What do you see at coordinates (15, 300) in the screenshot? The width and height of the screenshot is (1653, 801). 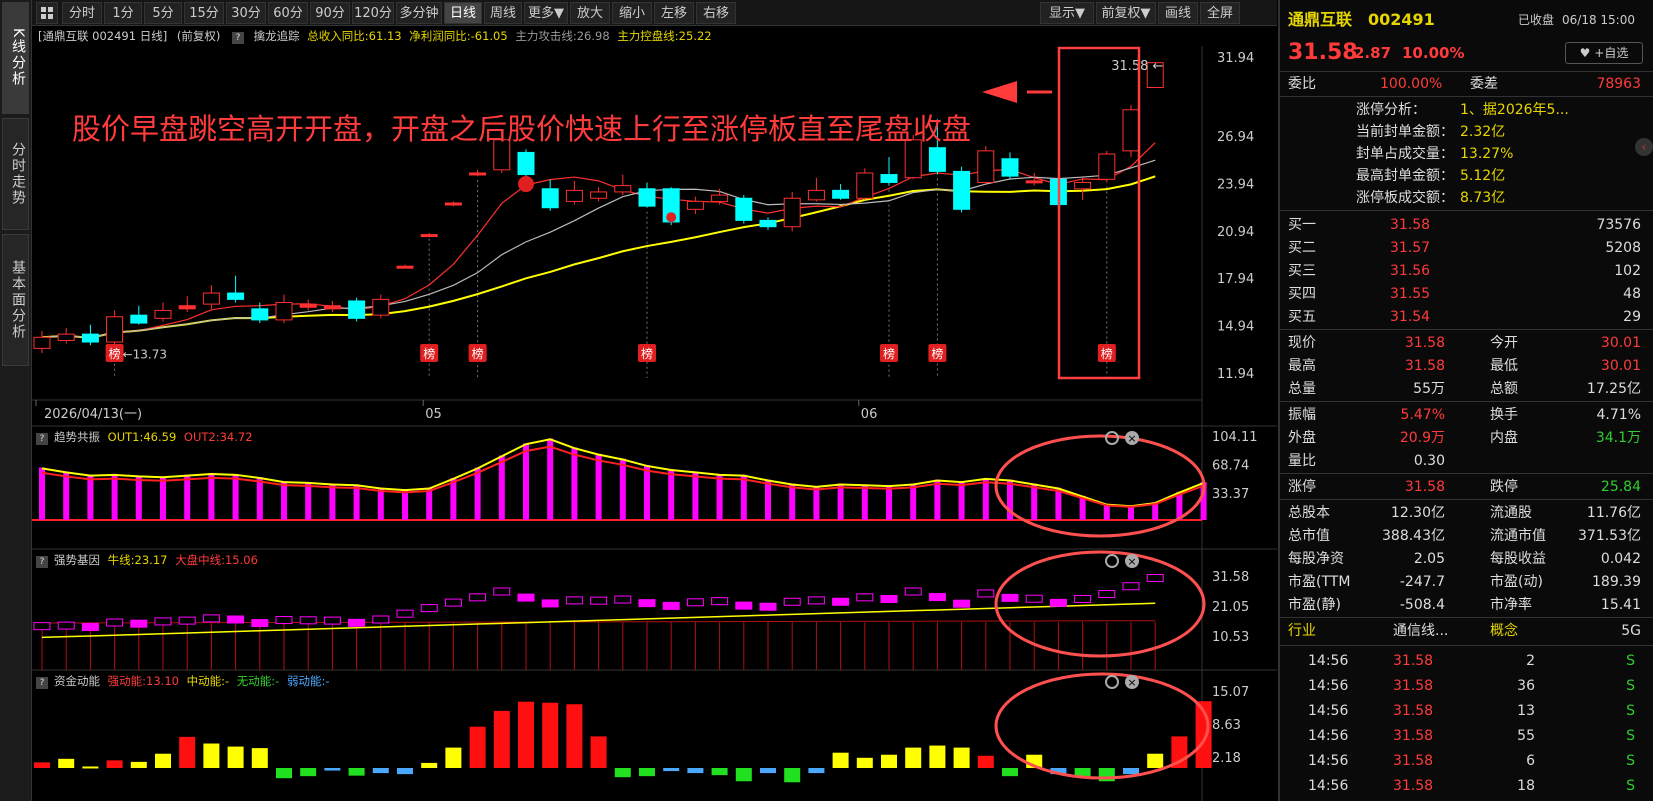 I see `tab-fundamentals: 基本面分析` at bounding box center [15, 300].